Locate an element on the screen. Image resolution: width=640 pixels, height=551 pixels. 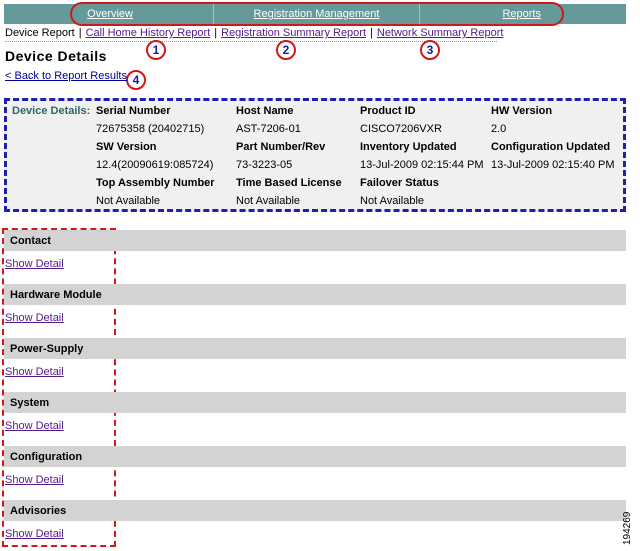
section-header: Configuration is located at coordinates (315, 456).